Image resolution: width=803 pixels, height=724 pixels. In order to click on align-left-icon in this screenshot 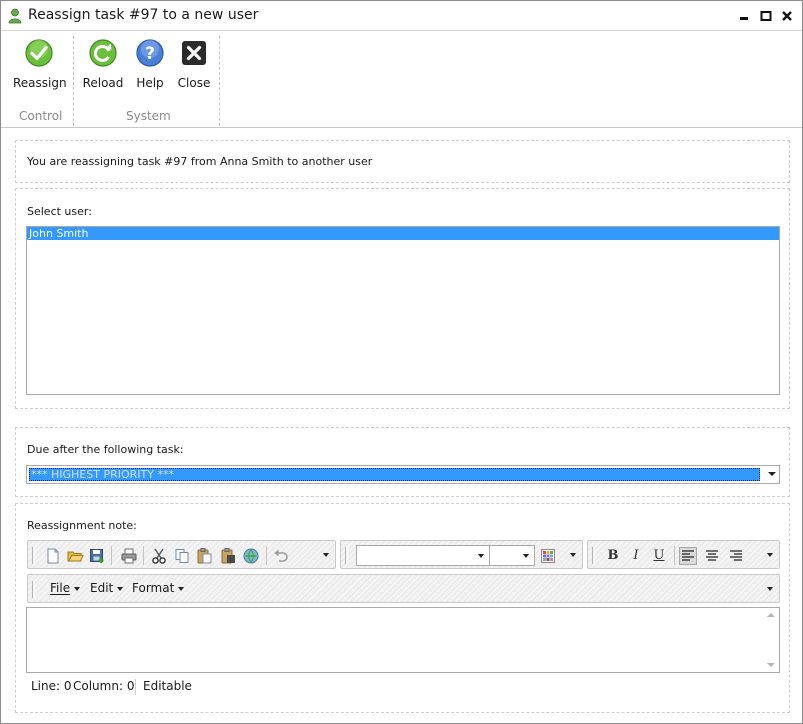, I will do `click(688, 556)`.